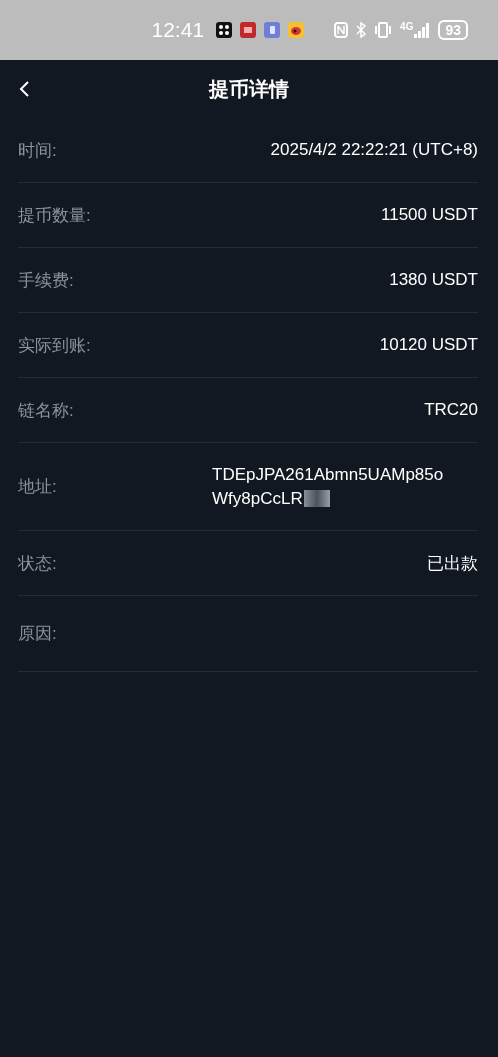 This screenshot has width=498, height=1057. Describe the element at coordinates (37, 563) in the screenshot. I see `field-label: 状态:` at that location.